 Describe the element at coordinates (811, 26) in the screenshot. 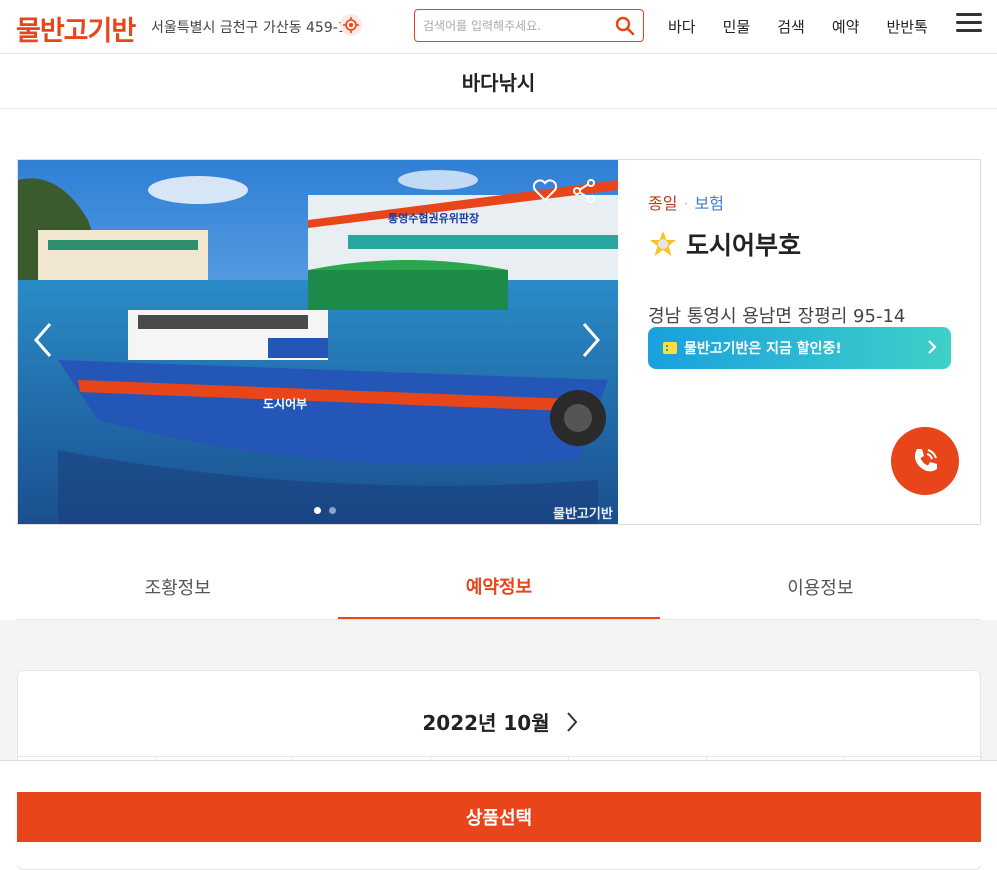

I see `main-nav: 바다 민물 검색 예약 반반톡` at that location.